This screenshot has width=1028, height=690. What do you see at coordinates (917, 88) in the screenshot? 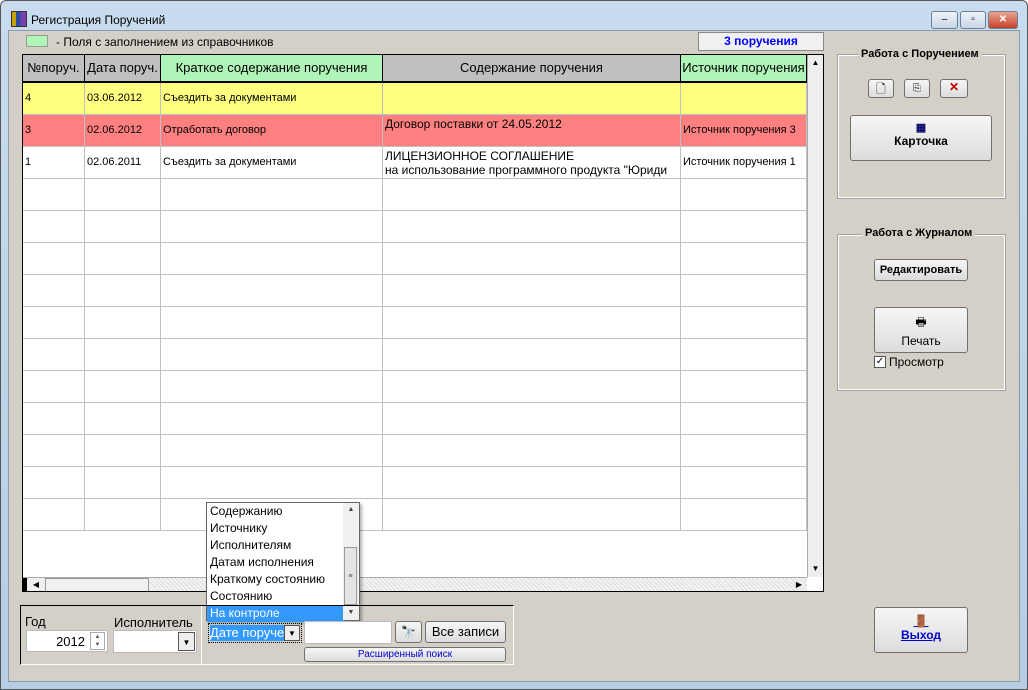
I see `copy-document-button: ⎘` at bounding box center [917, 88].